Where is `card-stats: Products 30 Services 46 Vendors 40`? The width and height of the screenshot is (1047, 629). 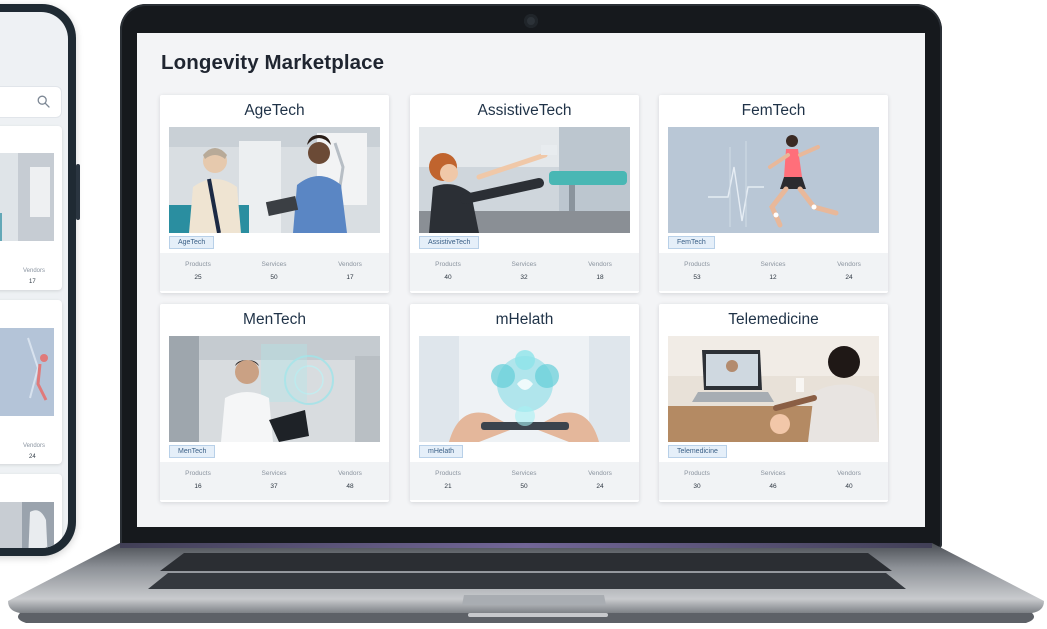
card-stats: Products 30 Services 46 Vendors 40 is located at coordinates (773, 481).